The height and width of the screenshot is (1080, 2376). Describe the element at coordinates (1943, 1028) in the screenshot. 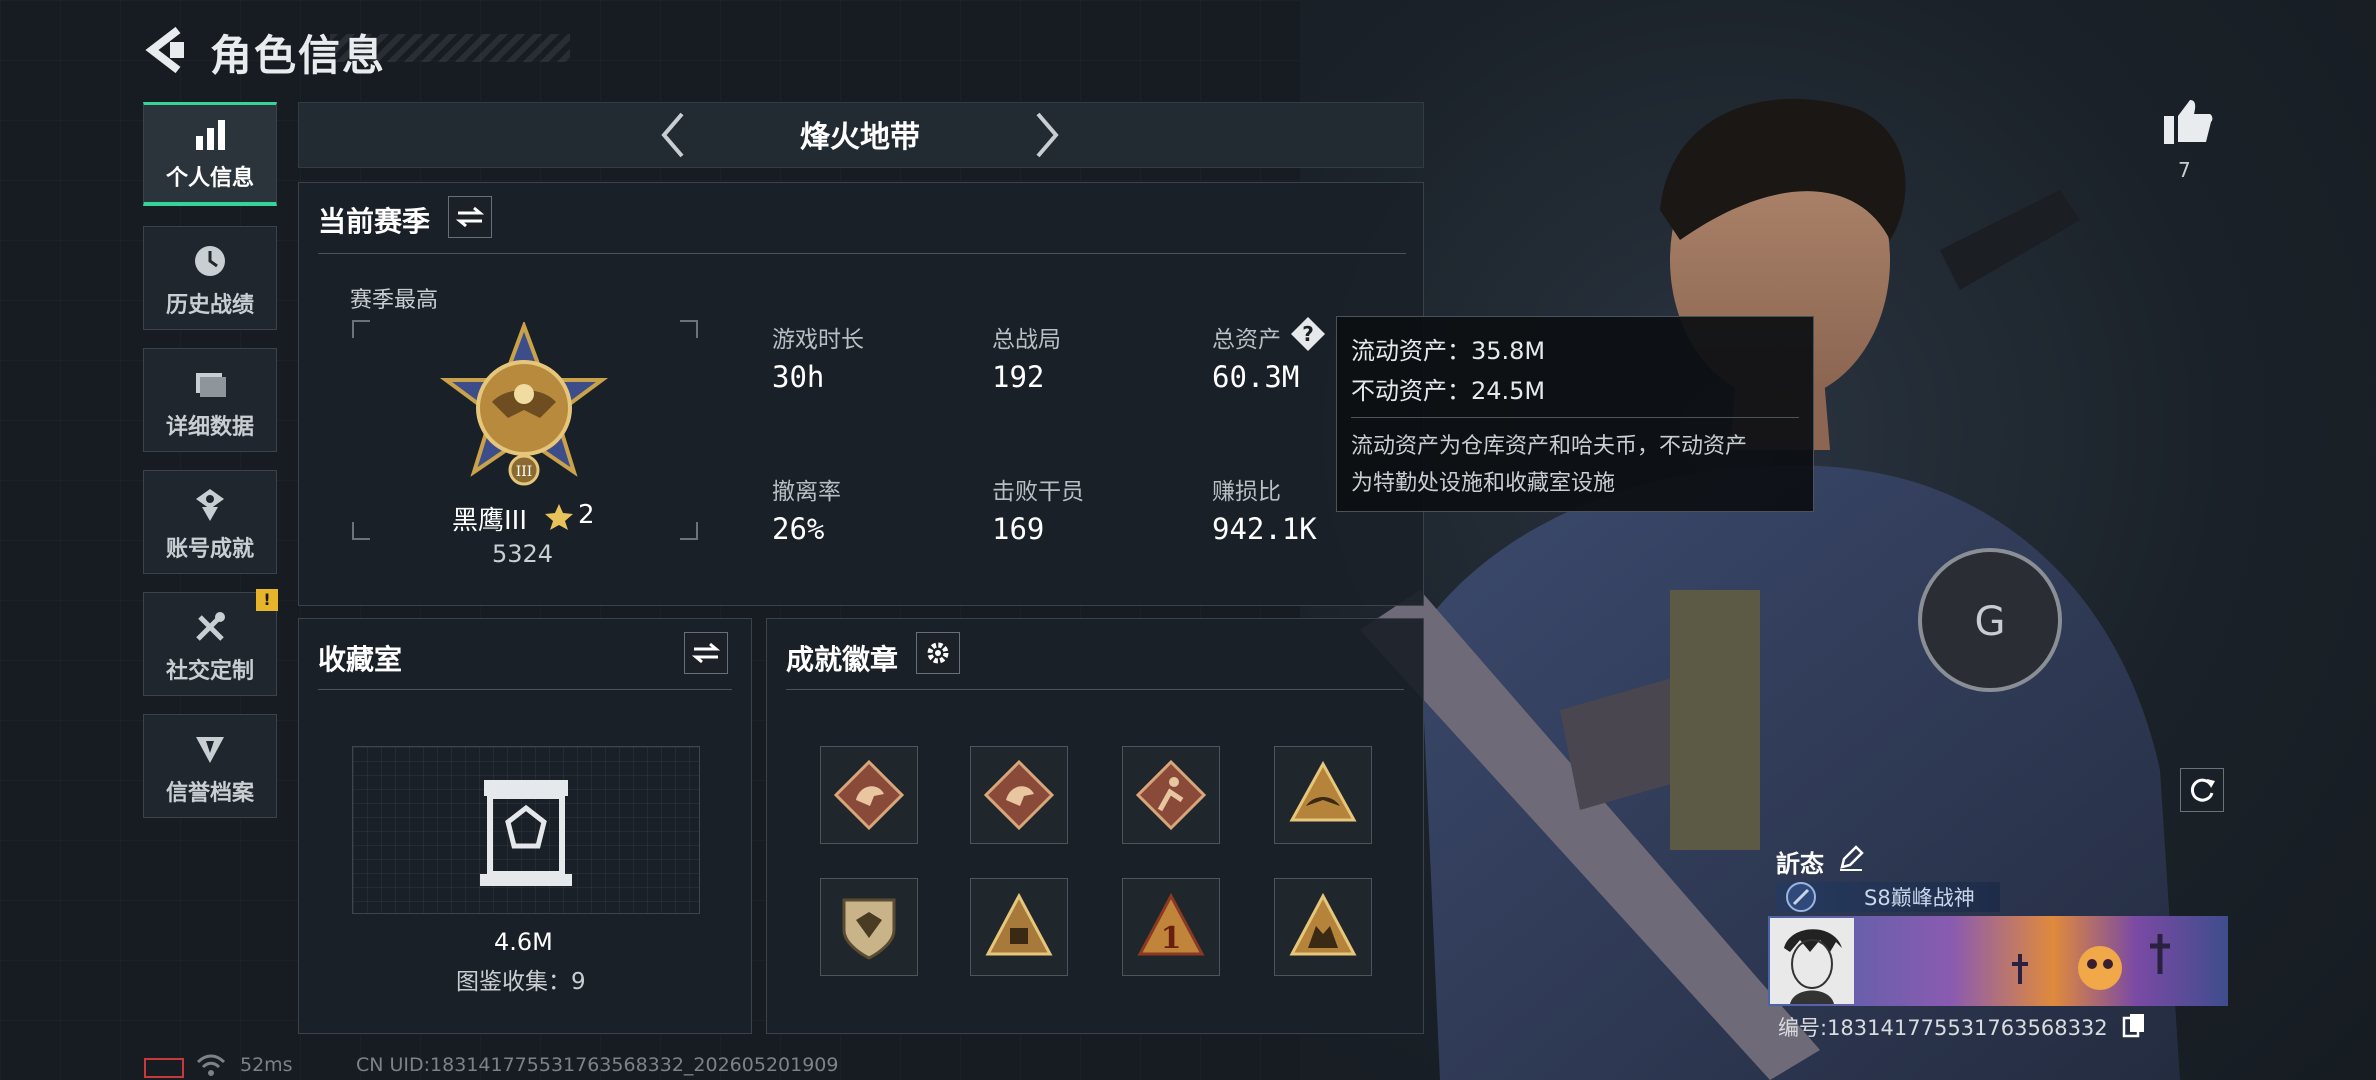

I see `player-id: 编号:183141775531763568332` at that location.